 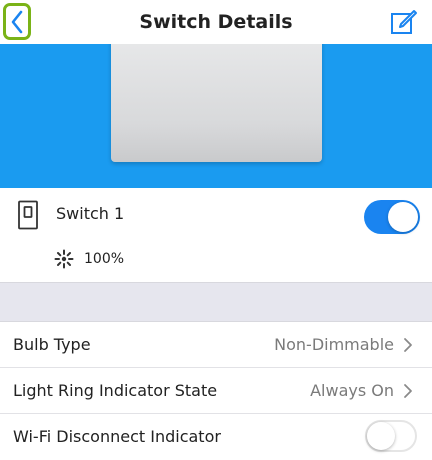 I want to click on wifi-disconnect-toggle, so click(x=391, y=436).